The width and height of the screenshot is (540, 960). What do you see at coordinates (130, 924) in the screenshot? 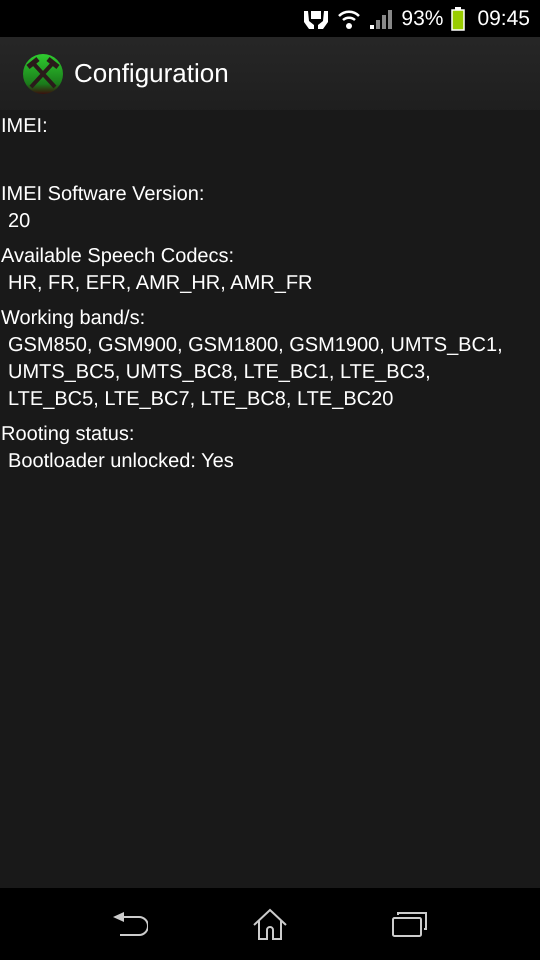
I see `back-icon` at bounding box center [130, 924].